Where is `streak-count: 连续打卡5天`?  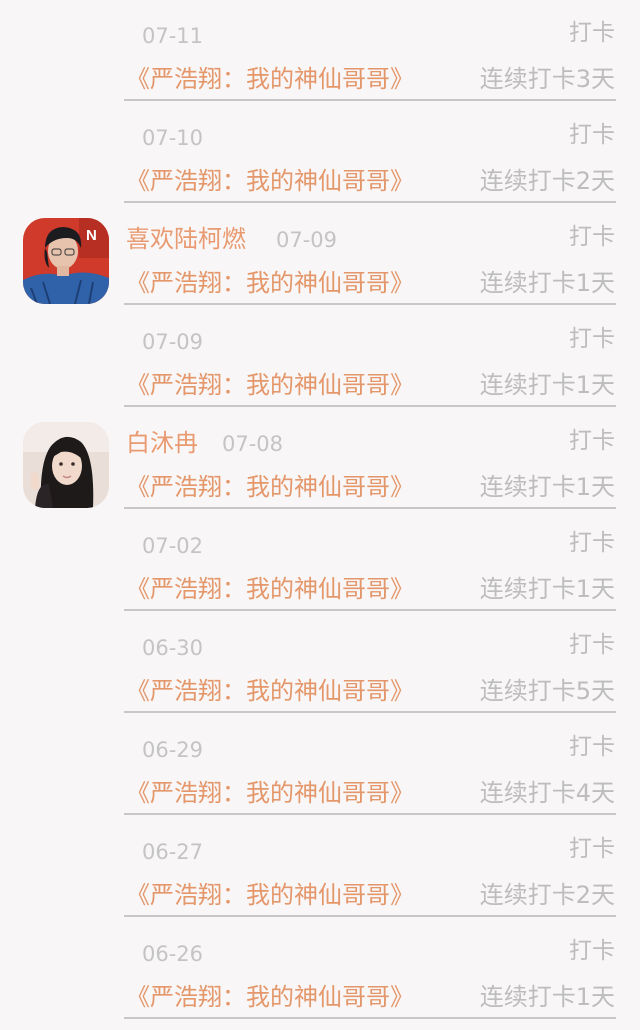 streak-count: 连续打卡5天 is located at coordinates (547, 691).